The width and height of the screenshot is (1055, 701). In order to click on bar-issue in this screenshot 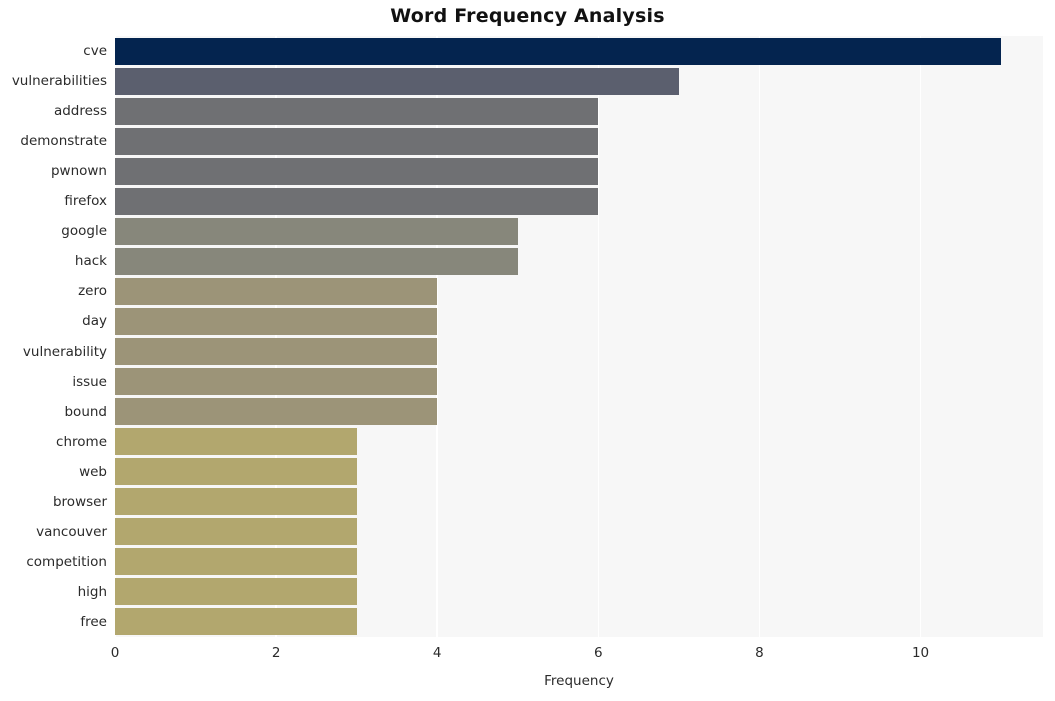, I will do `click(276, 382)`.